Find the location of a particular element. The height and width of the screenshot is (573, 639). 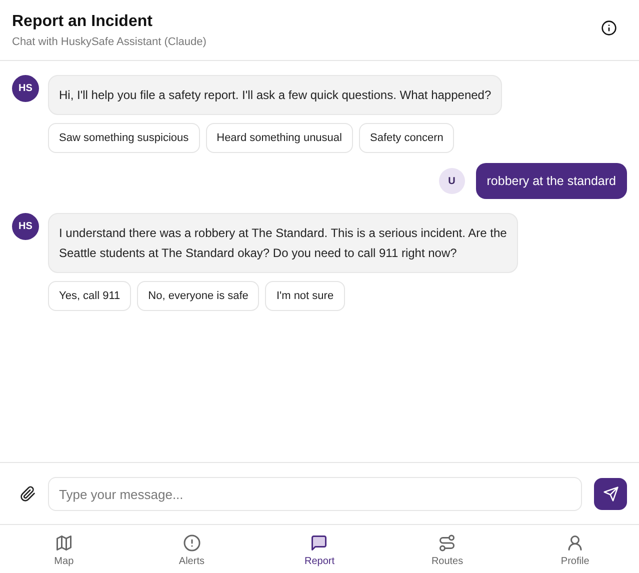

nav-tab: Routes is located at coordinates (447, 550).